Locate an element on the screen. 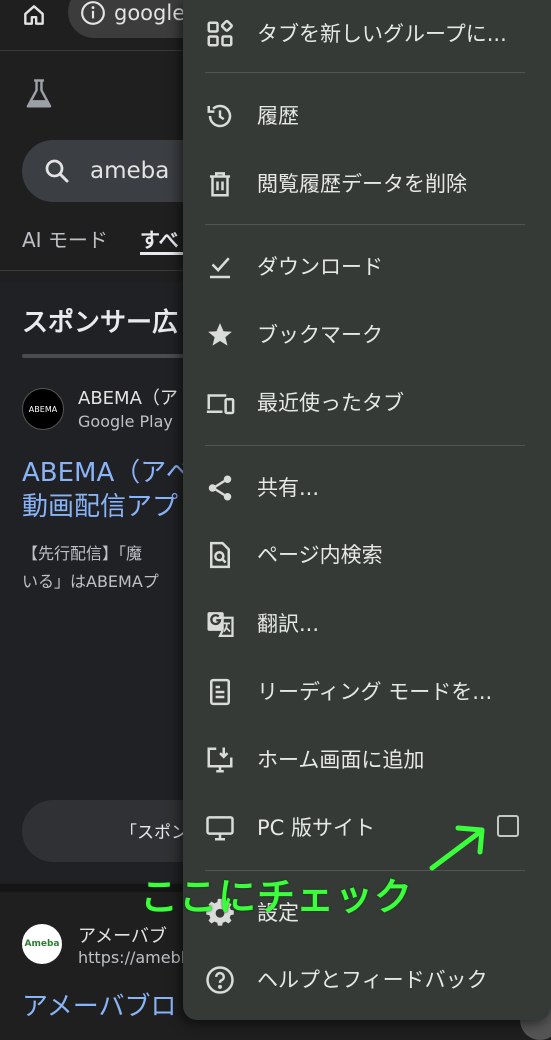  menu-item-label: ダウンロード is located at coordinates (320, 267).